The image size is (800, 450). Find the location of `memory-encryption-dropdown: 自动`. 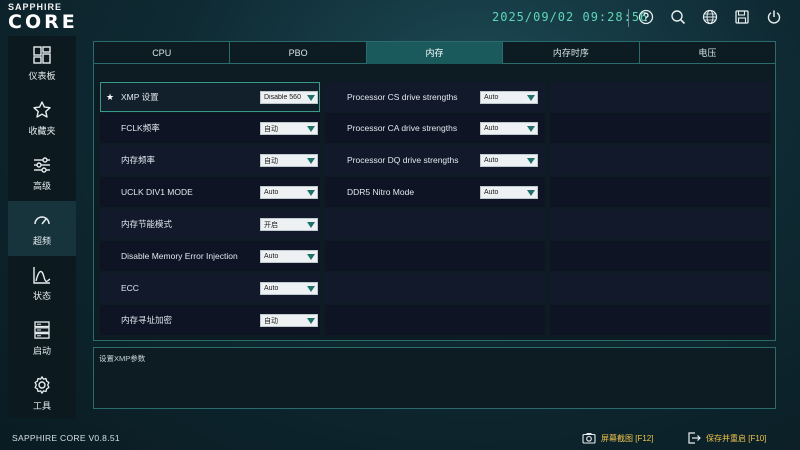

memory-encryption-dropdown: 自动 is located at coordinates (289, 320).